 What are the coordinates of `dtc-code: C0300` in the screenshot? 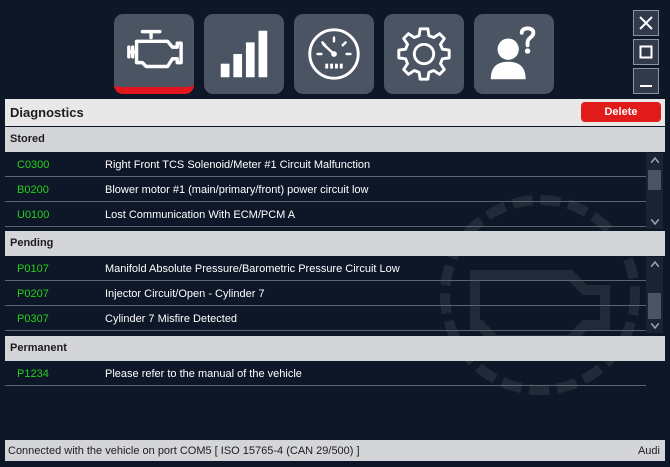 It's located at (33, 165).